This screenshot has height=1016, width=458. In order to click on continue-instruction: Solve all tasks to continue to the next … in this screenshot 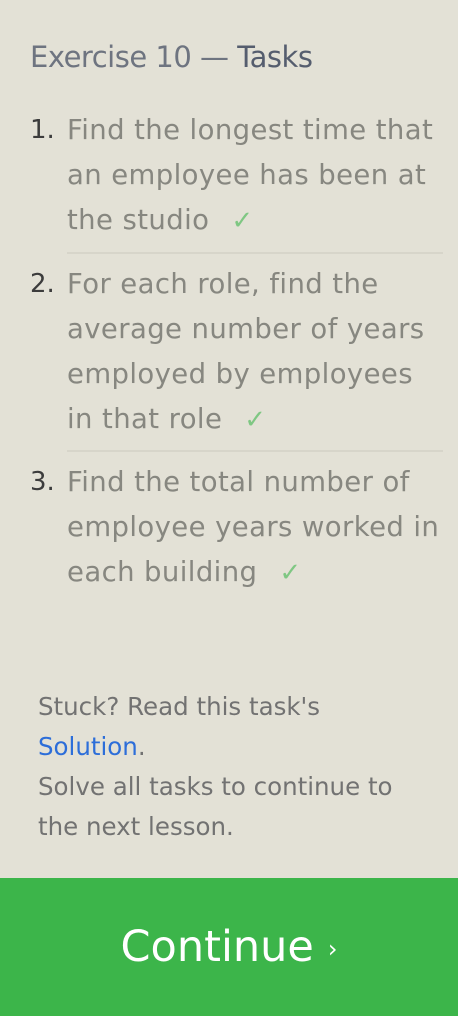, I will do `click(215, 806)`.